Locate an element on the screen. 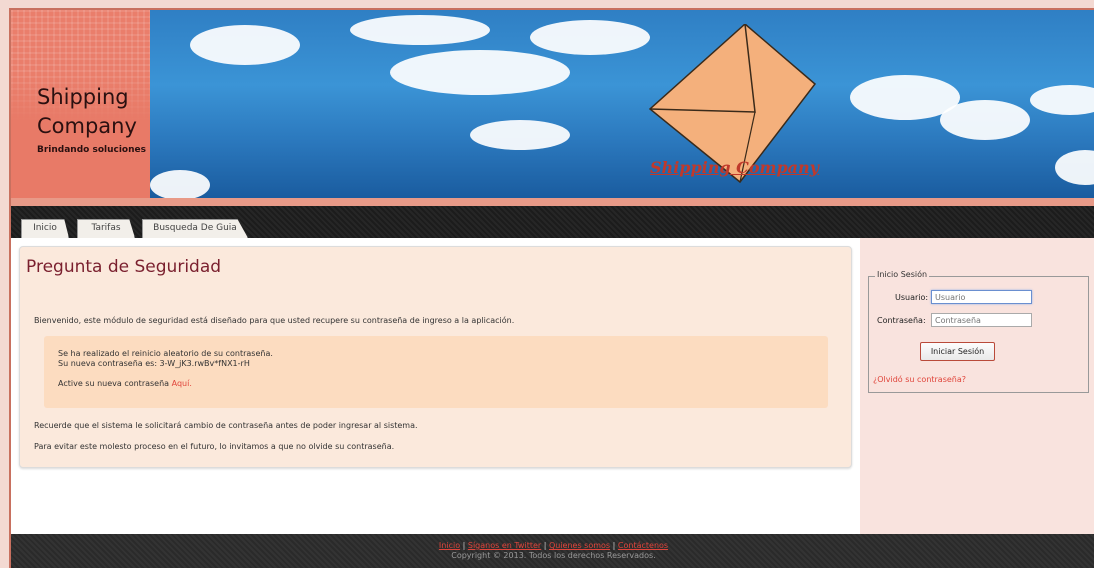 The height and width of the screenshot is (568, 1094). main-nav: Inicio Tarifas Busqueda De Guia is located at coordinates (552, 222).